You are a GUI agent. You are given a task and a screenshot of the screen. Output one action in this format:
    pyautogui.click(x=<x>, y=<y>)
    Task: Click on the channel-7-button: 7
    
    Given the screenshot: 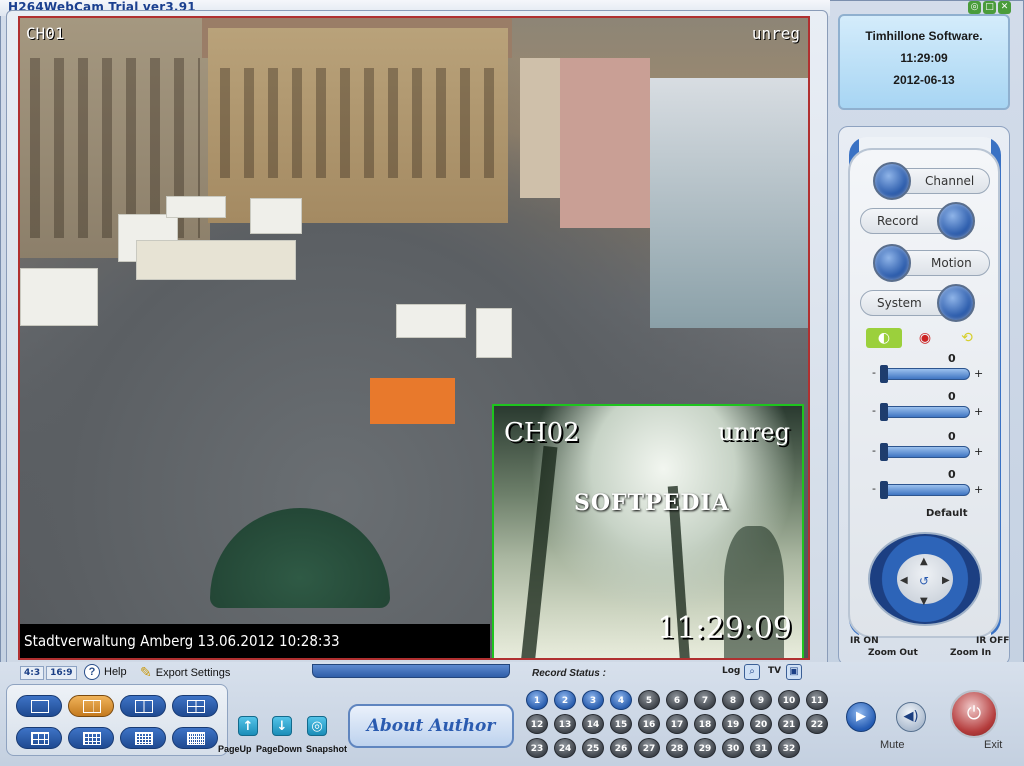 What is the action you would take?
    pyautogui.click(x=705, y=700)
    